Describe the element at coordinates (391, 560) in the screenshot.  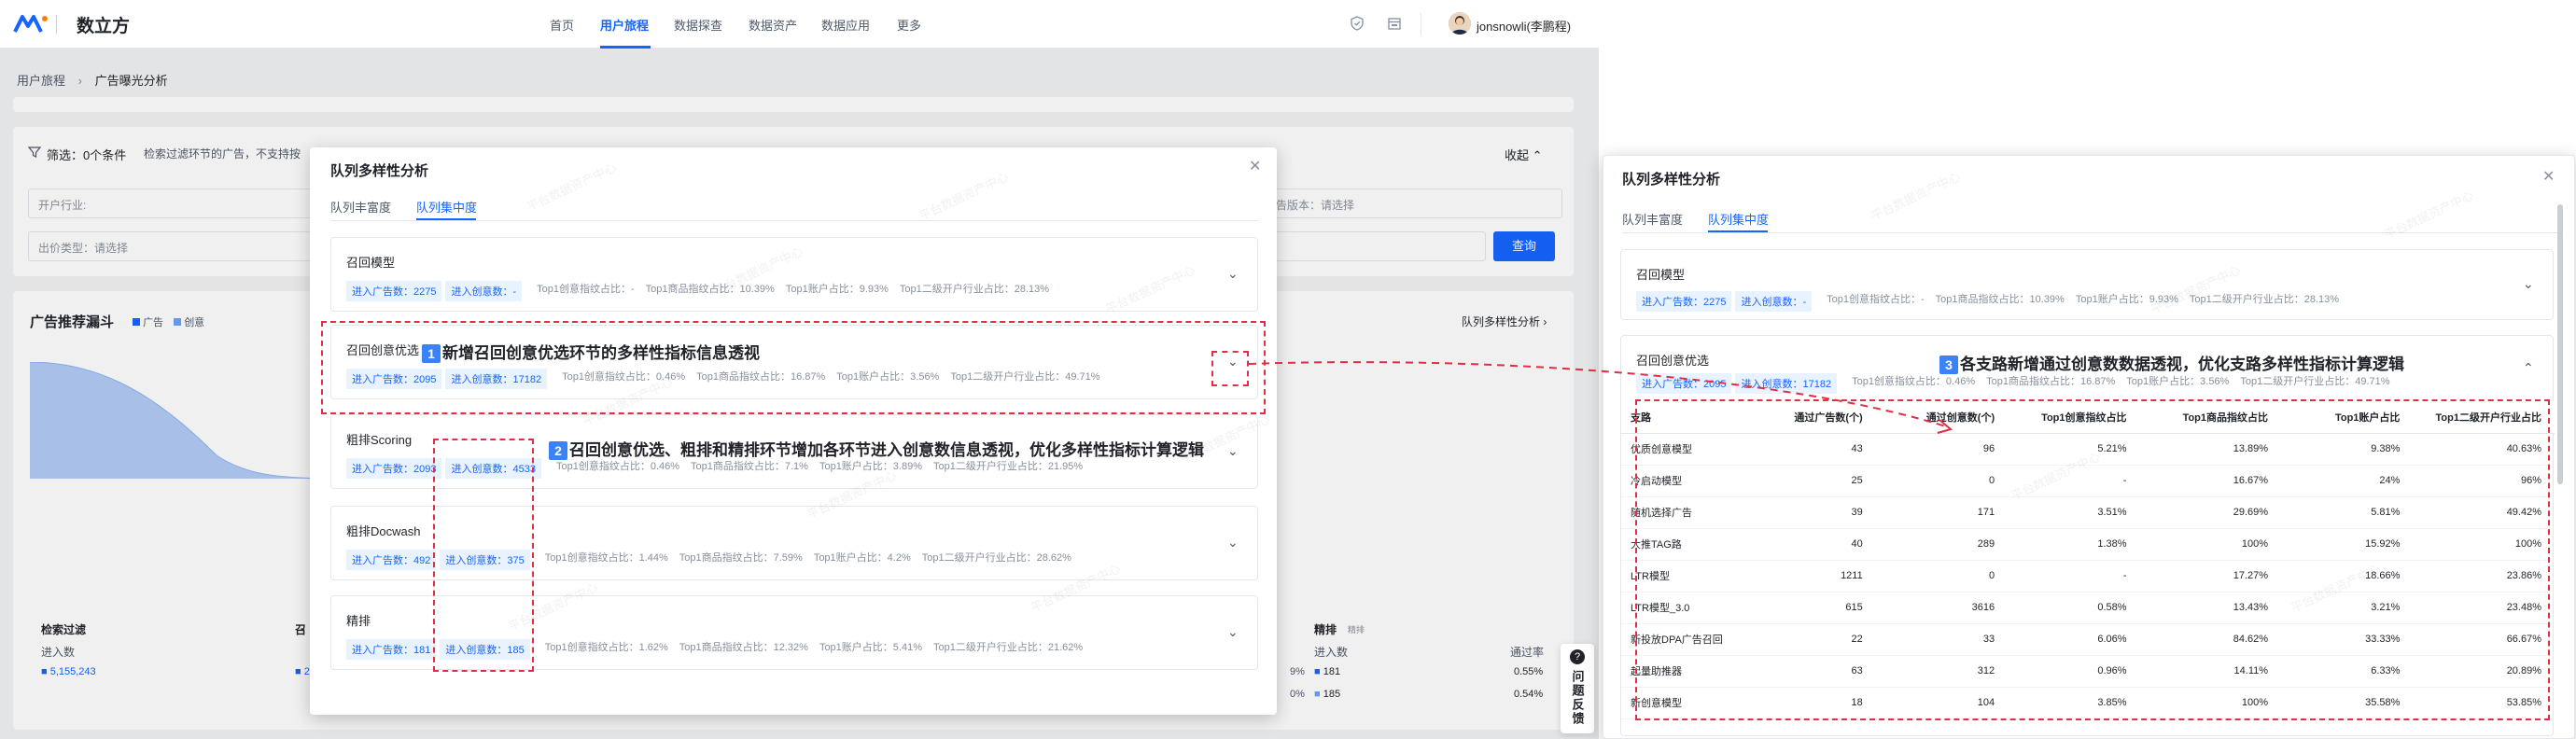
I see `chip-ads: 进入广告数：492` at that location.